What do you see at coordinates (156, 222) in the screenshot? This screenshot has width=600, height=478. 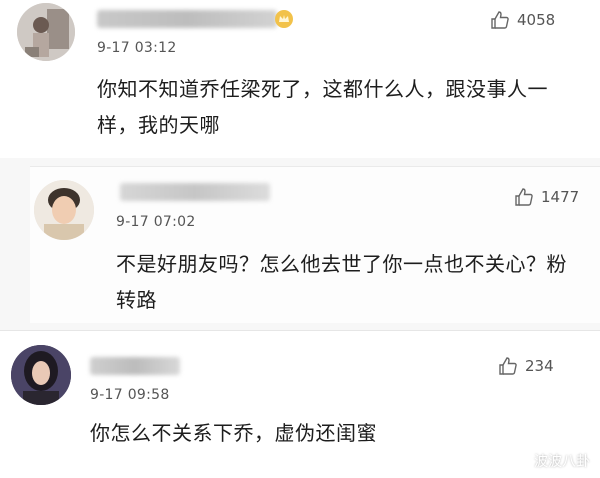 I see `comment-time: 9-17 07:02` at bounding box center [156, 222].